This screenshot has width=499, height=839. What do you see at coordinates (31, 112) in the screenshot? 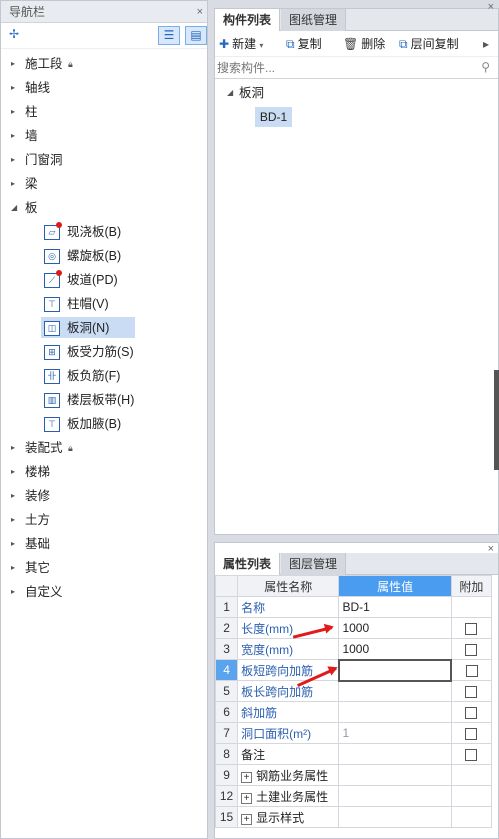
I see `nav-category-label: 柱` at bounding box center [31, 112].